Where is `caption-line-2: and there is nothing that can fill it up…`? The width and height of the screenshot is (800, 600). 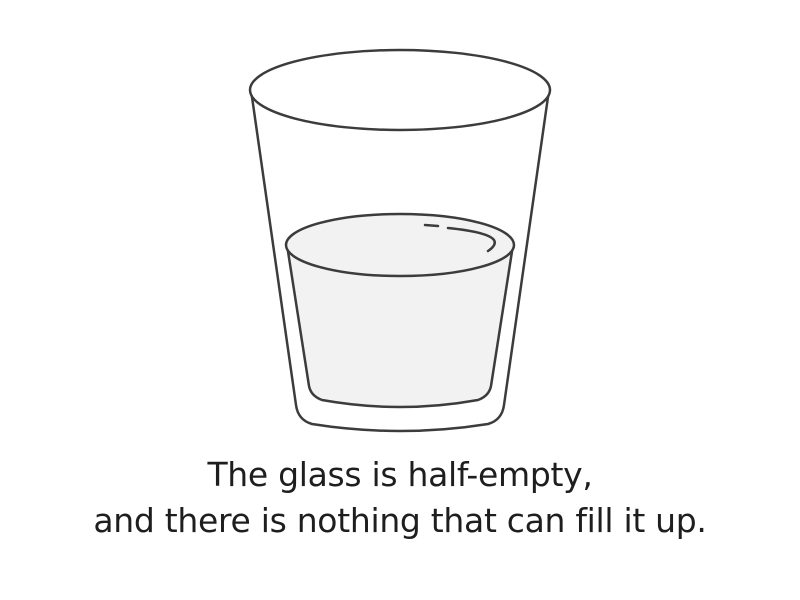
caption-line-2: and there is nothing that can fill it up… is located at coordinates (400, 520).